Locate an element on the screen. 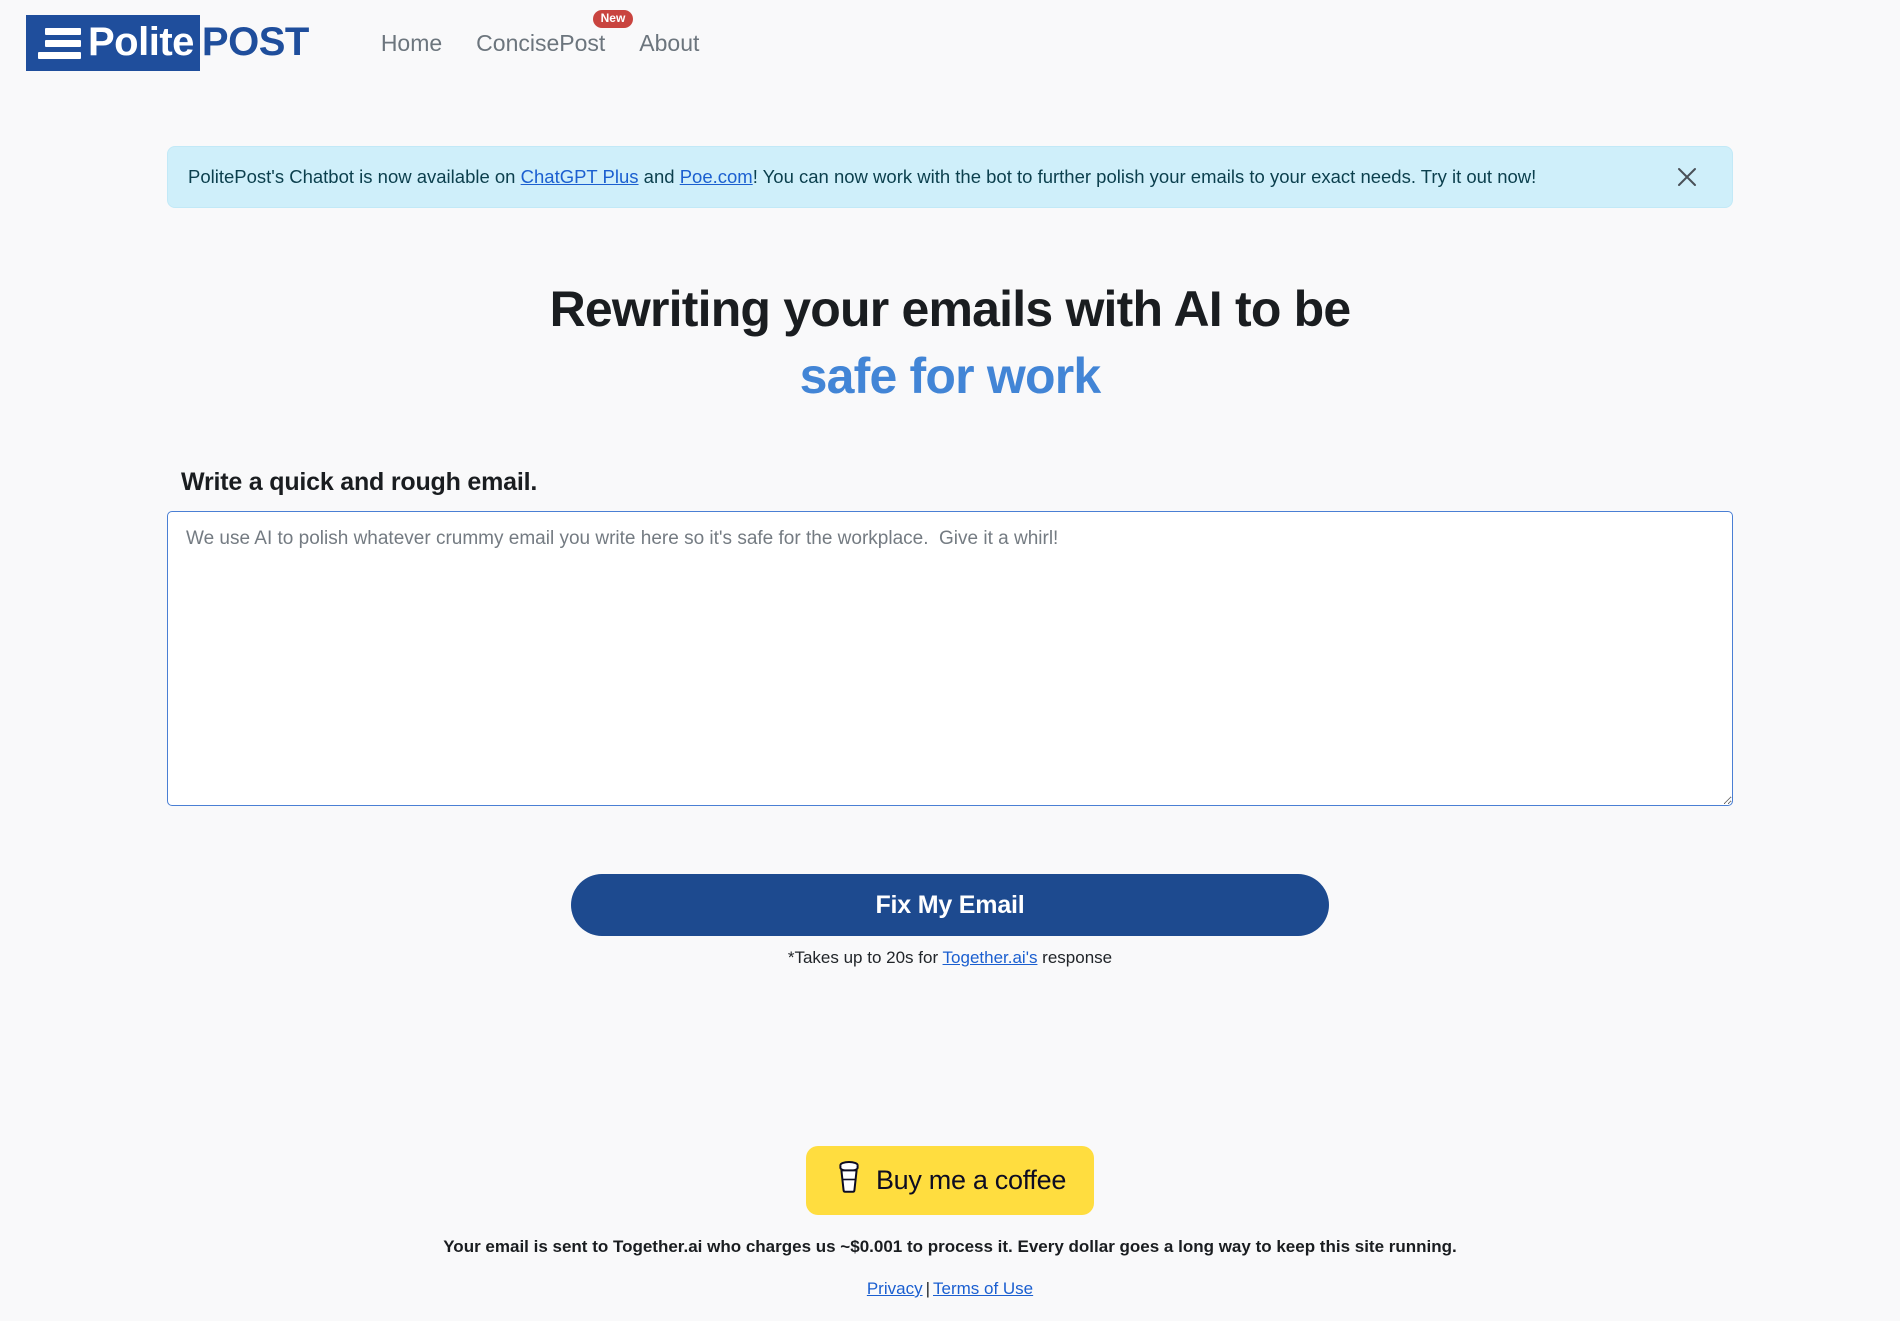 The width and height of the screenshot is (1900, 1321). page-title-line-1: Rewriting your emails with AI to be is located at coordinates (950, 309).